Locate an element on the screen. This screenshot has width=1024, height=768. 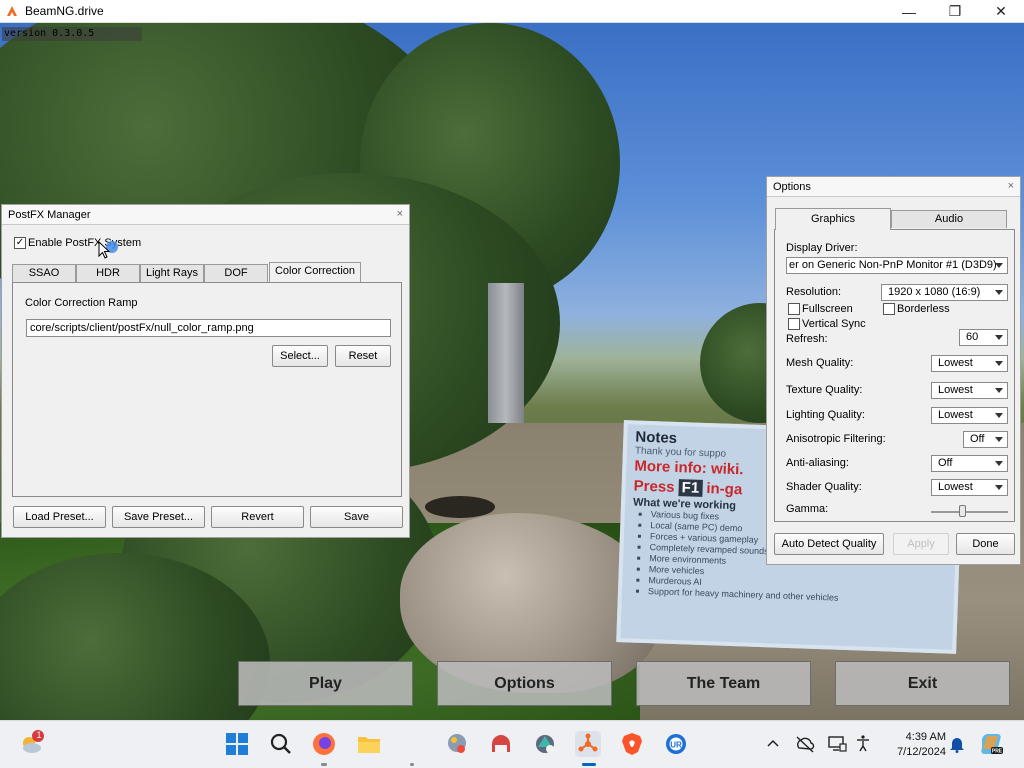
texture-quality-select: Lowest is located at coordinates (969, 390).